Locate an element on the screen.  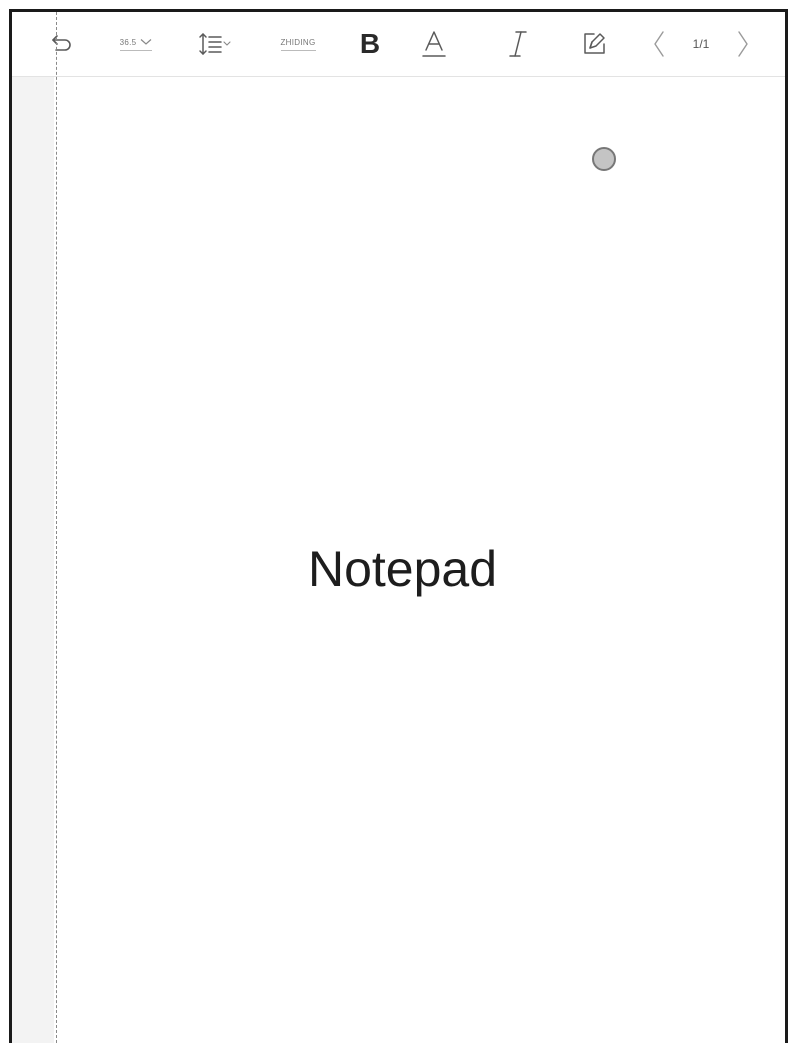
line-spacing-icon is located at coordinates (215, 44).